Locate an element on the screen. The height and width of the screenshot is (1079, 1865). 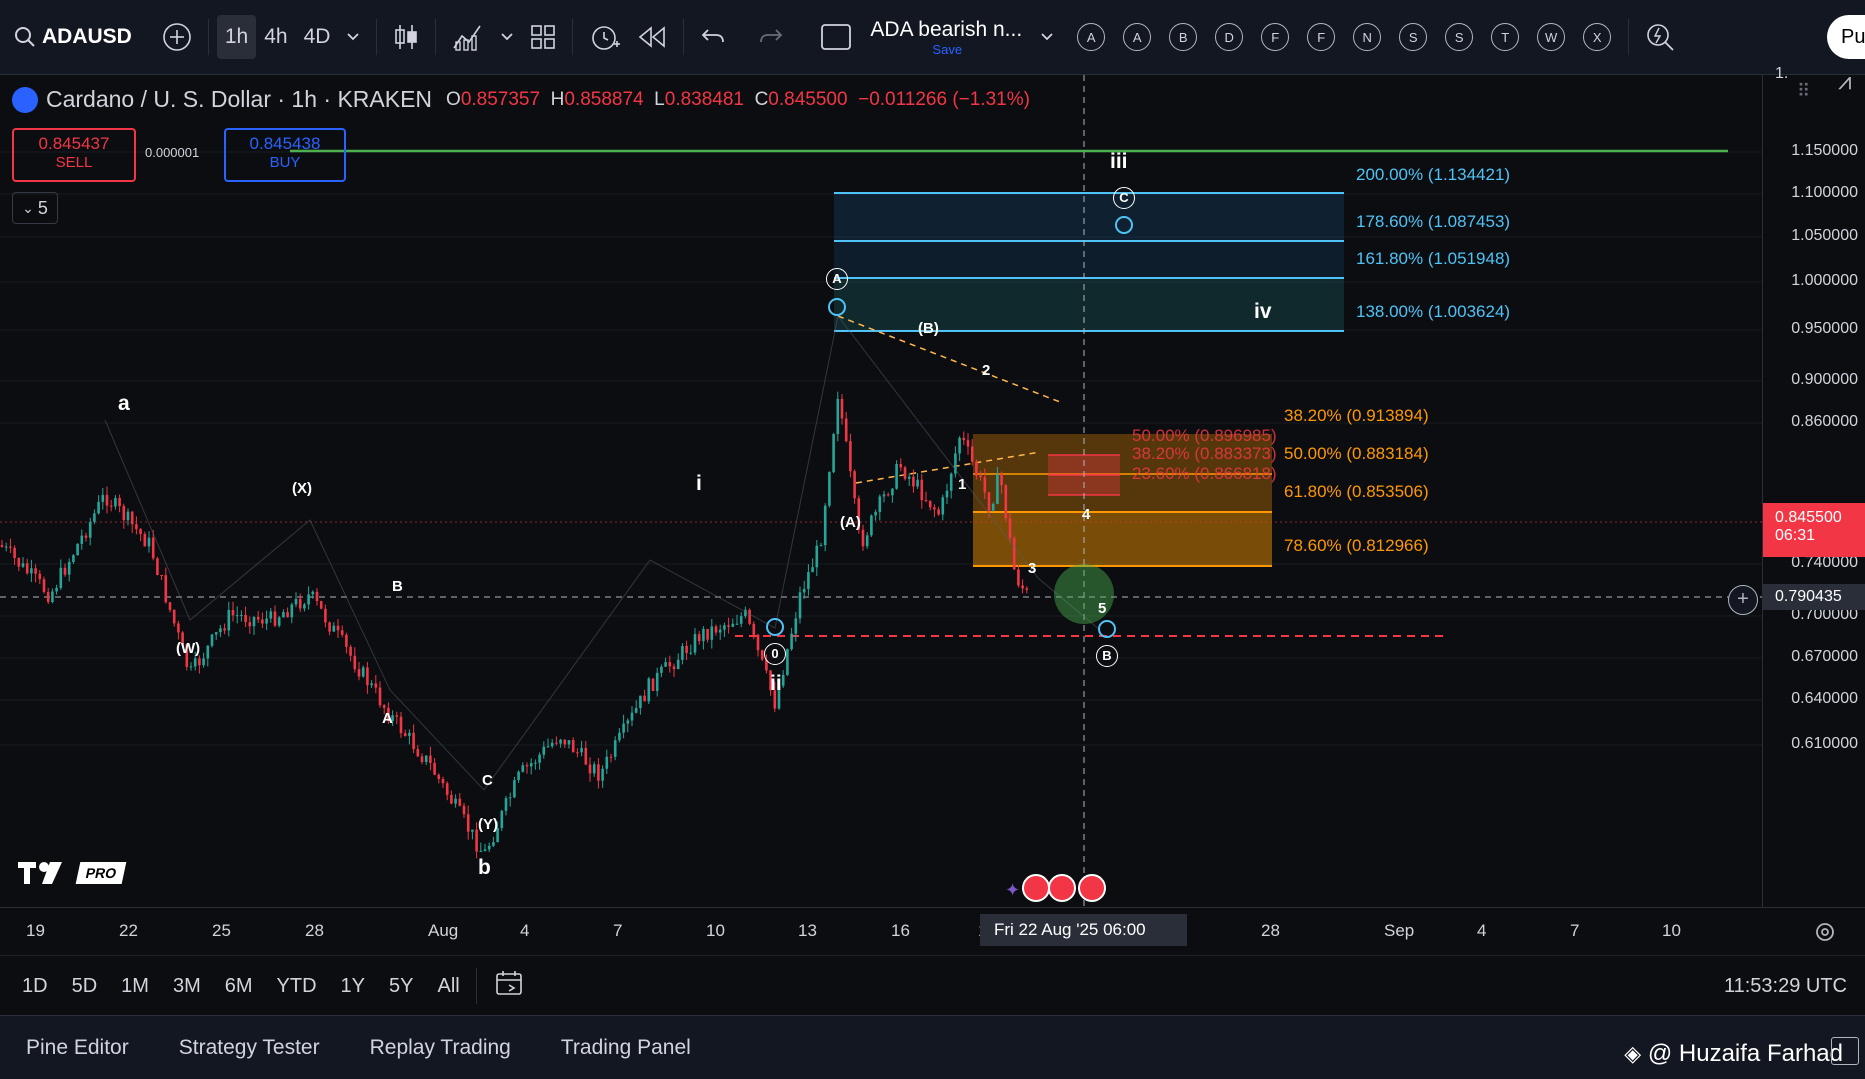
drawing-template-d-3: D is located at coordinates (1229, 37).